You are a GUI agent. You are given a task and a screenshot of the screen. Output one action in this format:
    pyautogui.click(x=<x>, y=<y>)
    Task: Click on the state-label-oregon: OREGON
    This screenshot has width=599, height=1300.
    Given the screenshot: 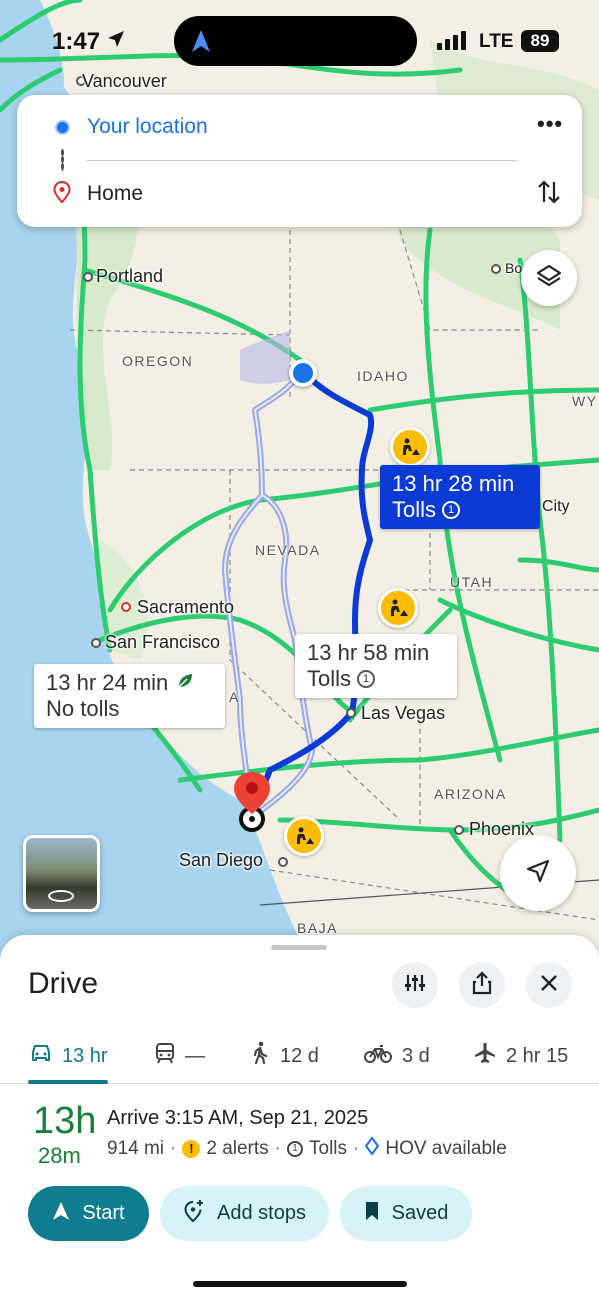 What is the action you would take?
    pyautogui.click(x=158, y=361)
    